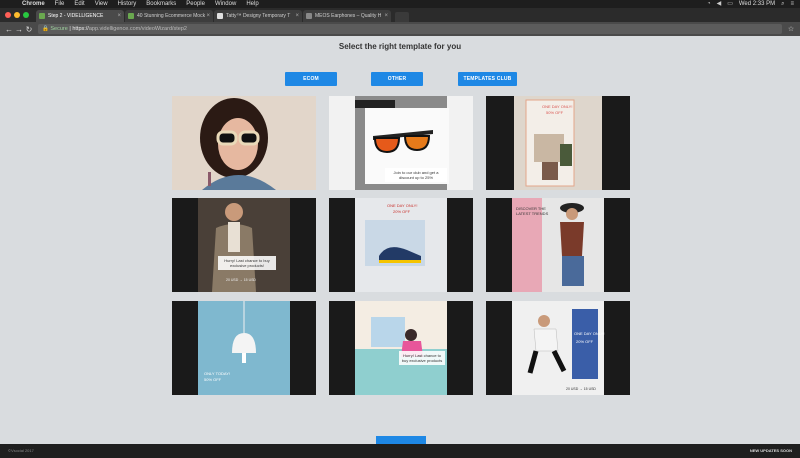 The width and height of the screenshot is (800, 458). Describe the element at coordinates (79, 4) in the screenshot. I see `menu-edit: Edit` at that location.